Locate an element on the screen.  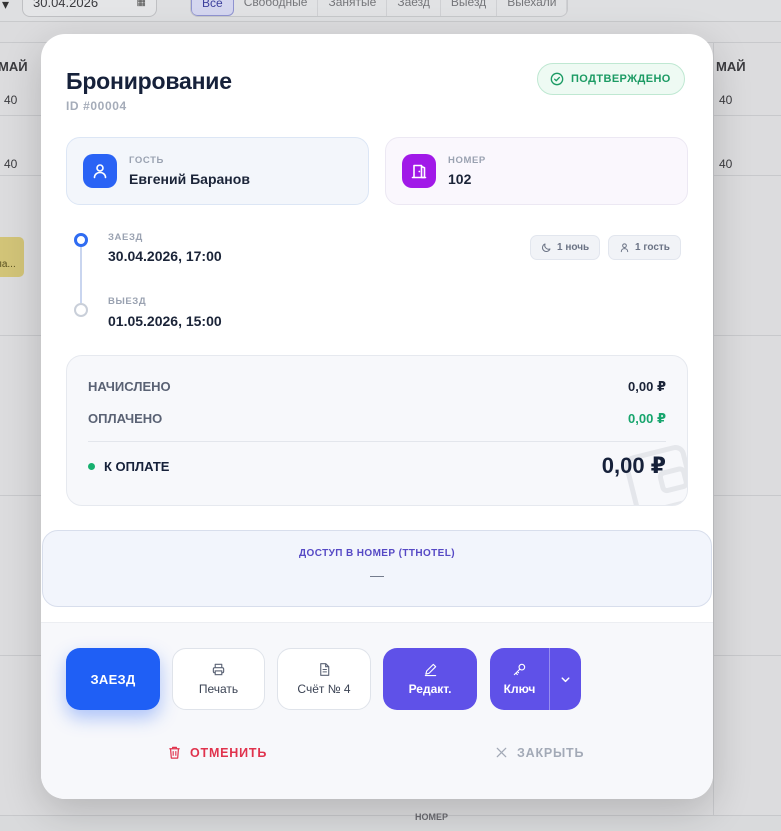
guest-card: ГОСТЬ Евгений Баранов is located at coordinates (217, 171).